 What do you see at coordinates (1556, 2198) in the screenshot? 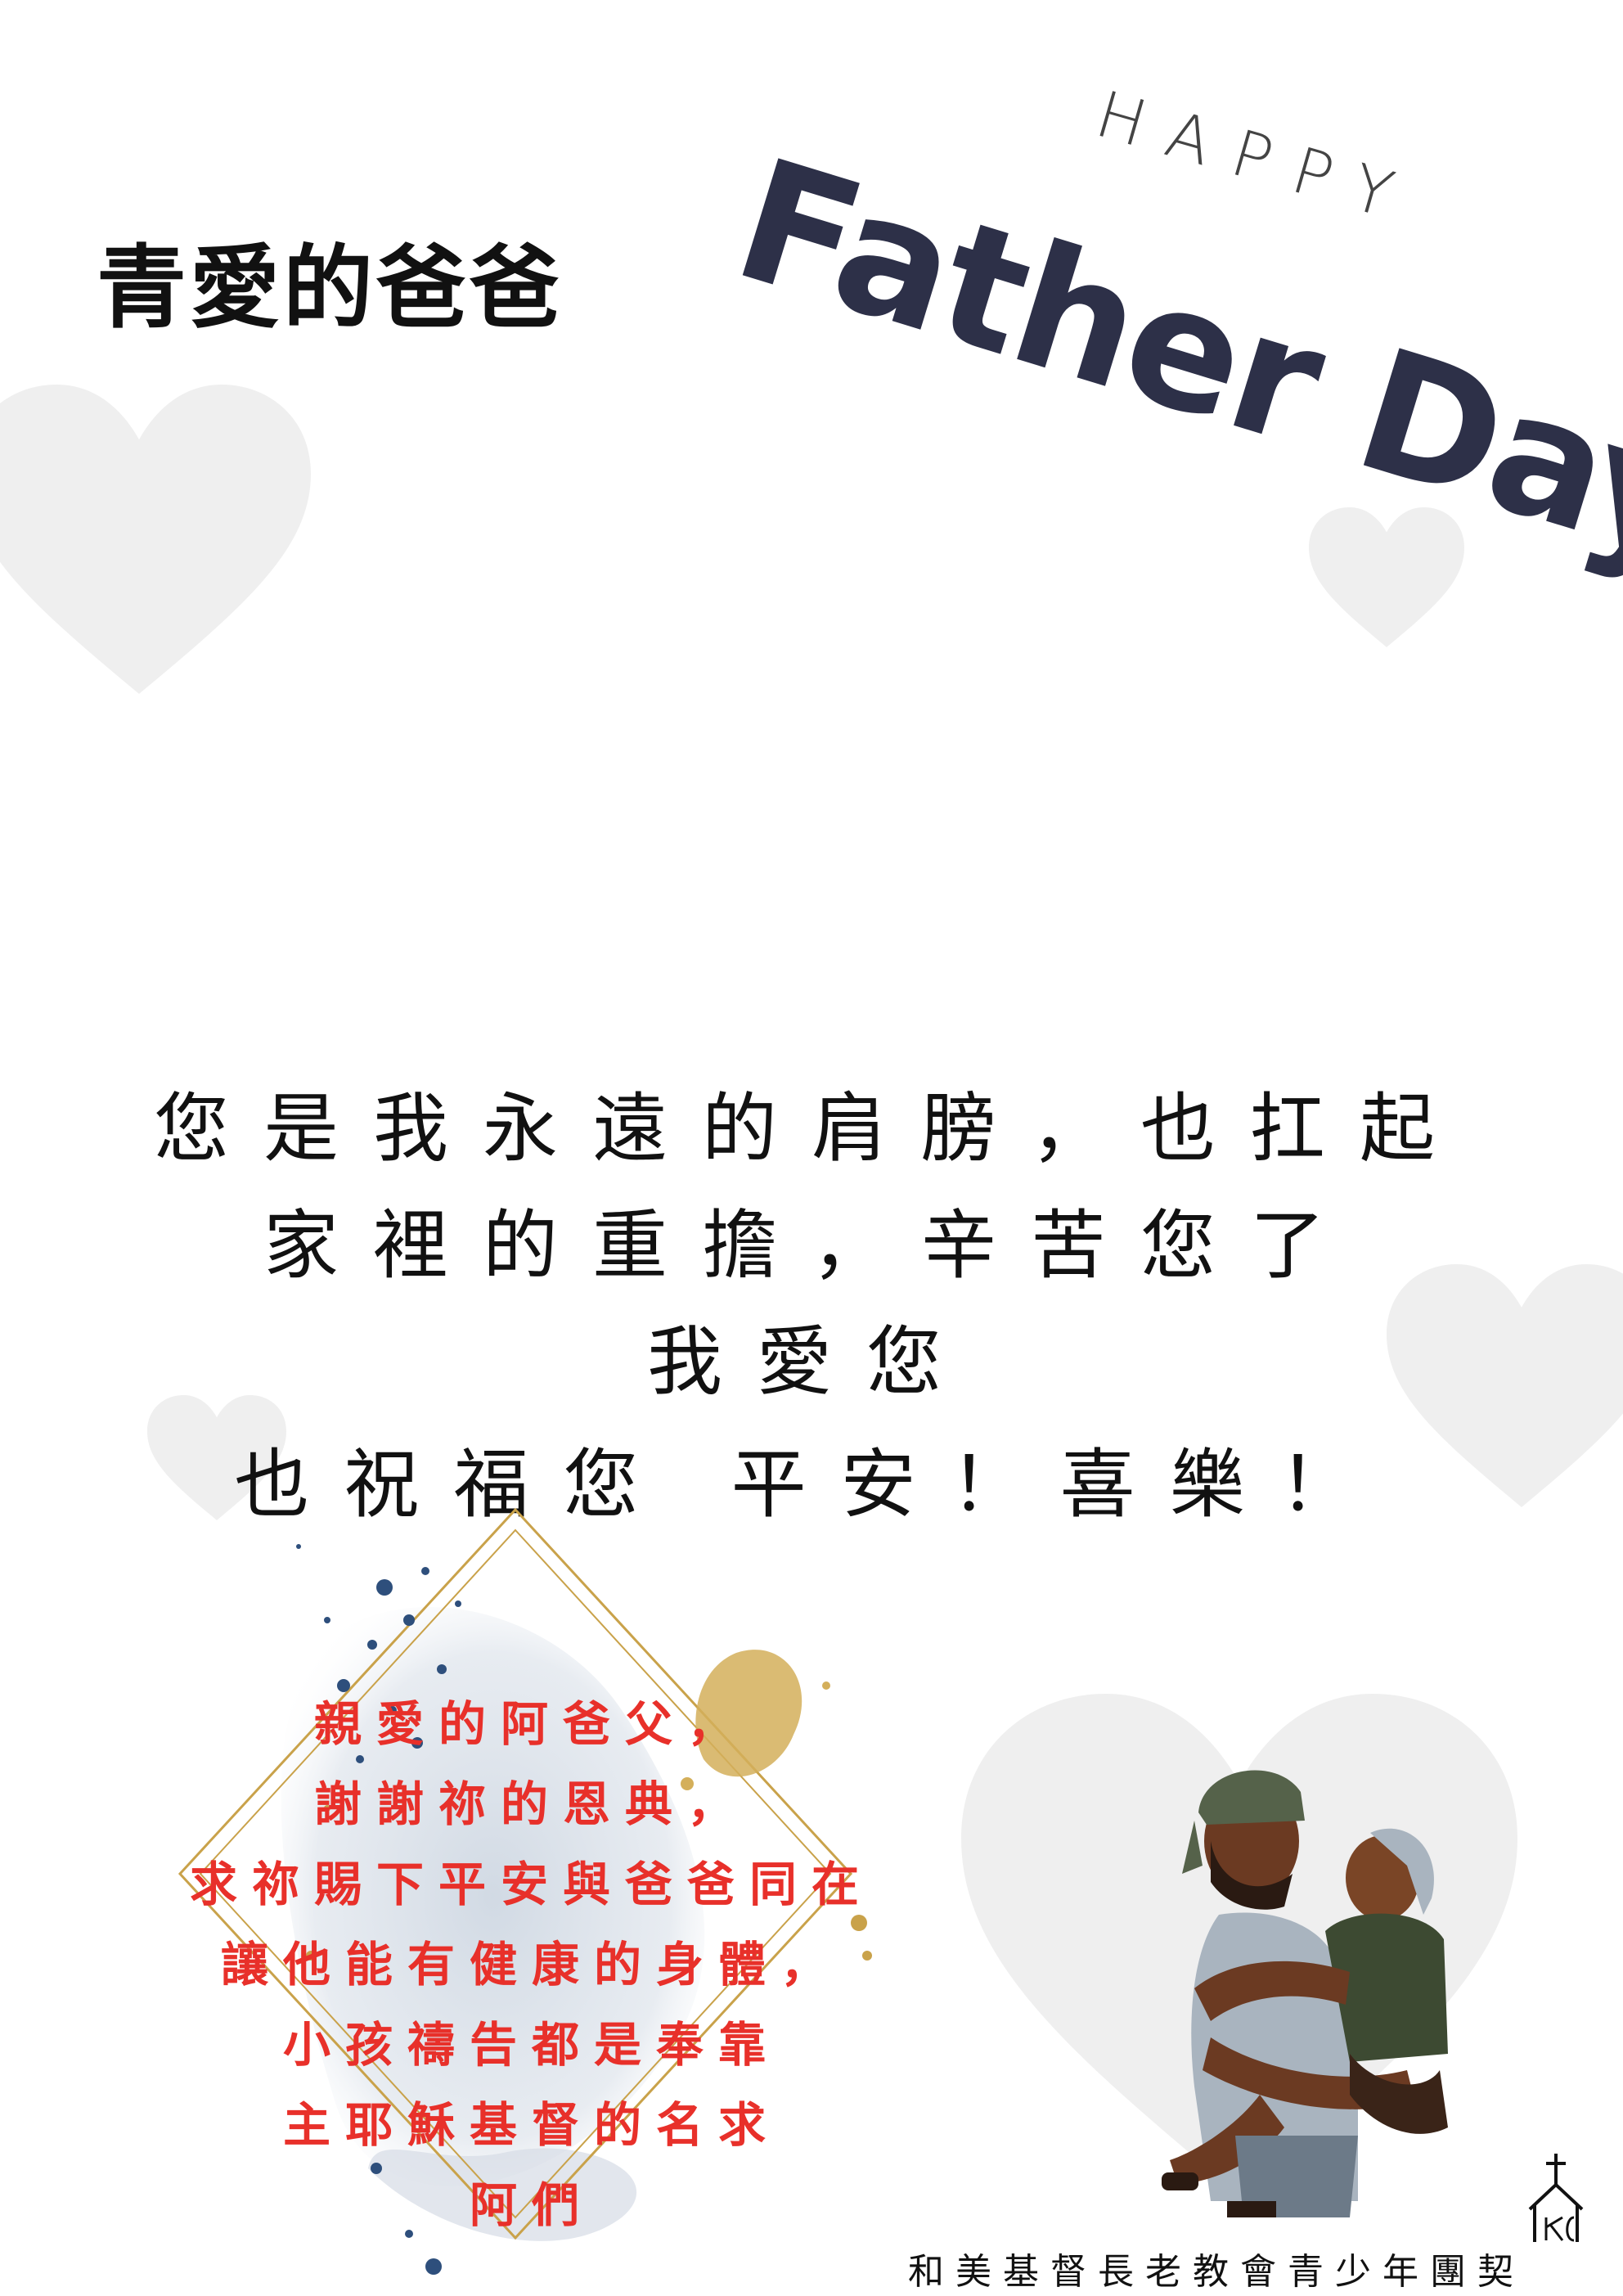
I see `church-logo-icon` at bounding box center [1556, 2198].